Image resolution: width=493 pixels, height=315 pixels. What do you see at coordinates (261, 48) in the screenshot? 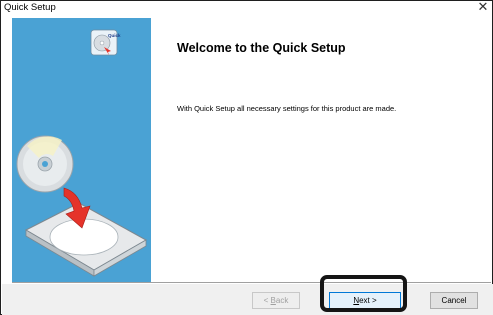
I see `welcome-heading: Welcome to the Quick Setup` at bounding box center [261, 48].